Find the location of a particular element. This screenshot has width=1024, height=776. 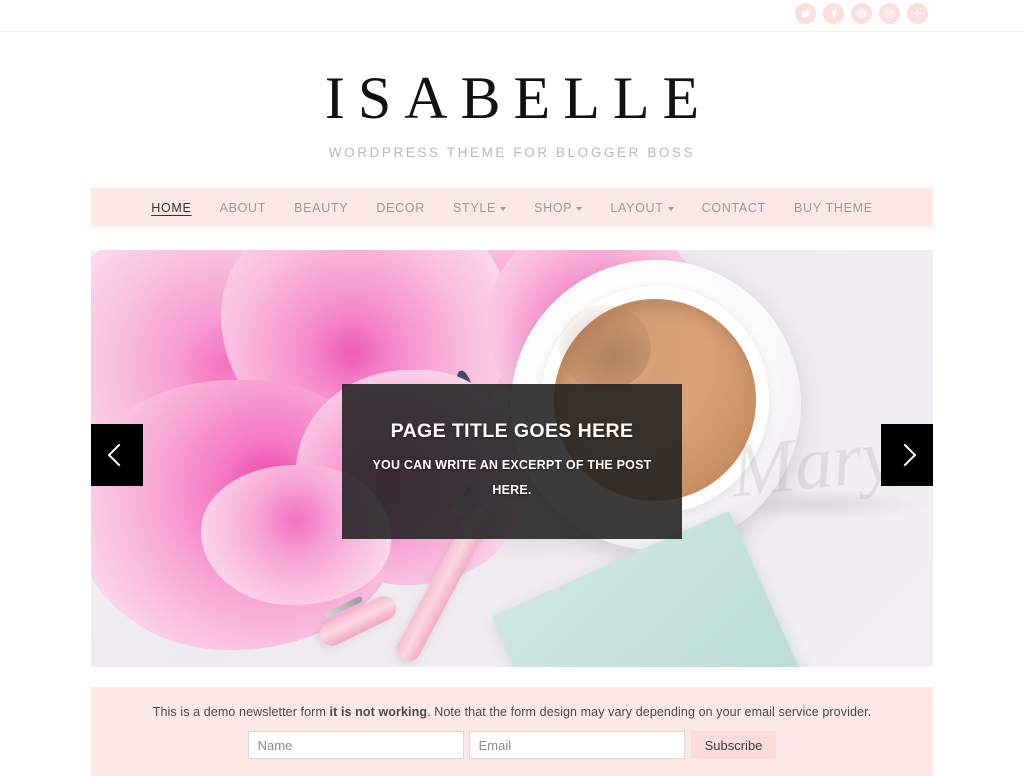

script-watermark: Mary is located at coordinates (813, 463).